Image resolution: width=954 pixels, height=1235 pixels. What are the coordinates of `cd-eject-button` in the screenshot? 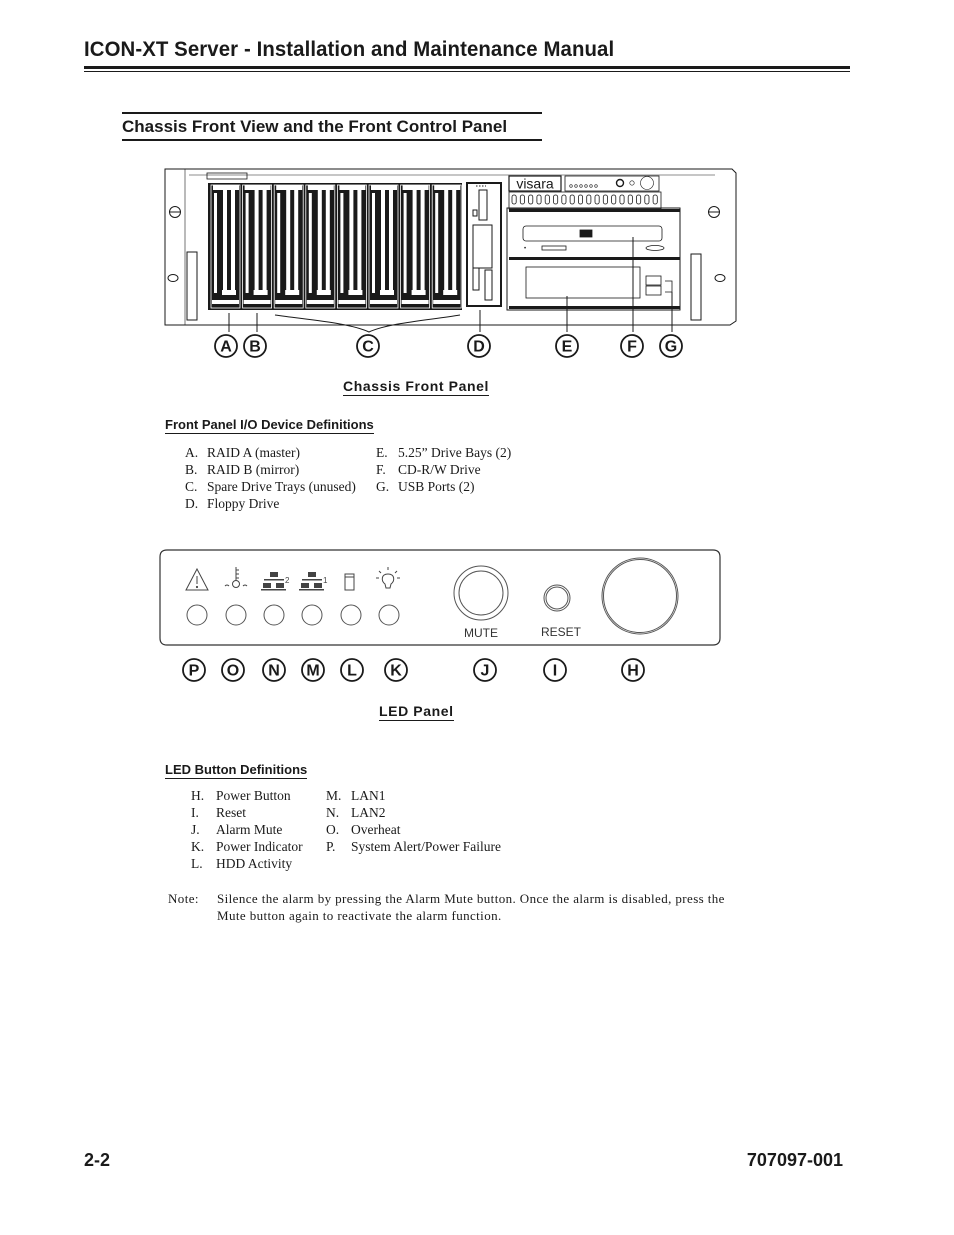 It's located at (655, 248).